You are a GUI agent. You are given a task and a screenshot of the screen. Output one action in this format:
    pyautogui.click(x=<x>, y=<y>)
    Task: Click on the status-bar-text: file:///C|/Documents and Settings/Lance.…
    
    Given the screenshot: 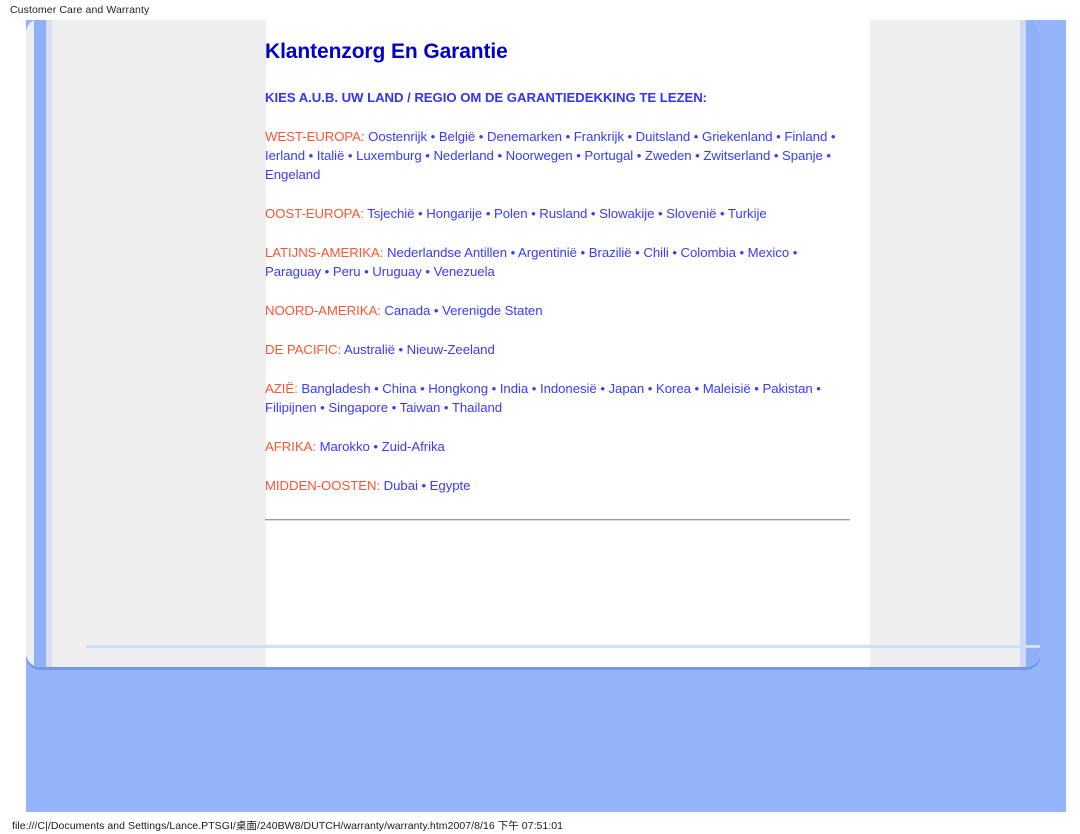 What is the action you would take?
    pyautogui.click(x=287, y=825)
    